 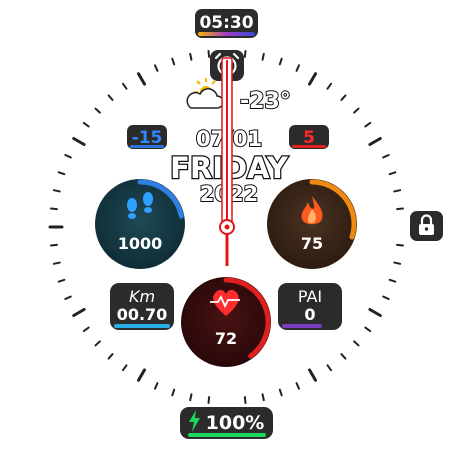 I want to click on alarm-time: 05:30, so click(x=226, y=23).